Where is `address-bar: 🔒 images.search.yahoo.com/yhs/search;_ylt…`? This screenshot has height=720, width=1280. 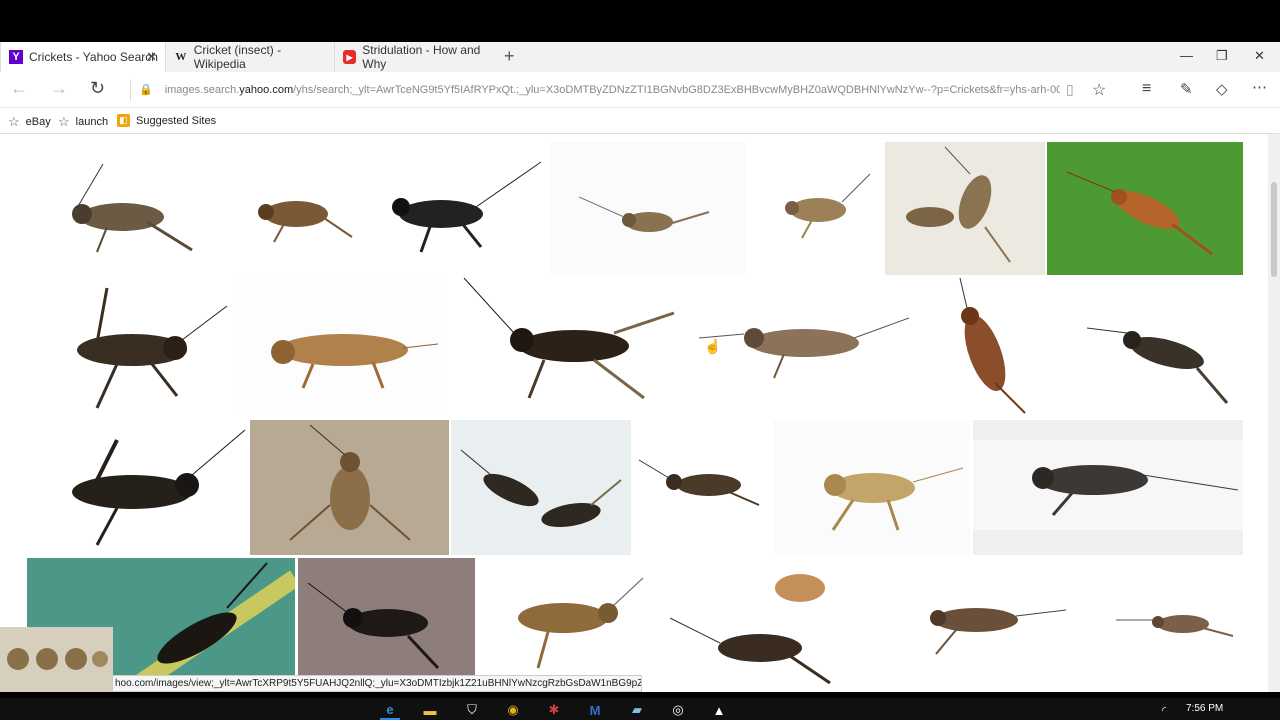 address-bar: 🔒 images.search.yahoo.com/yhs/search;_ylt… is located at coordinates (595, 90).